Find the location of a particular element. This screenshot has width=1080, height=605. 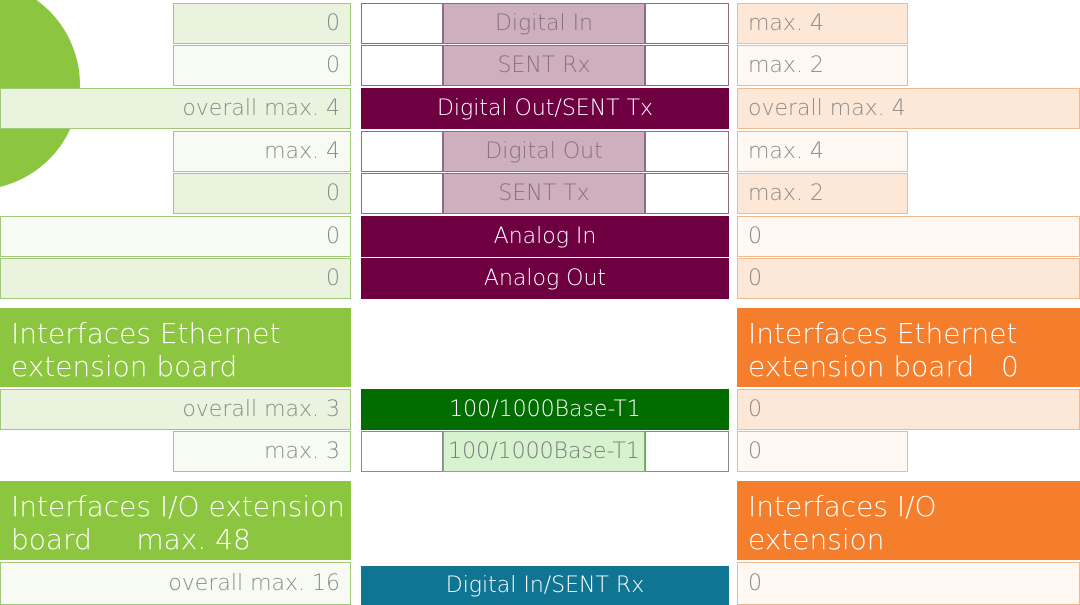

right-value-digital-in: max. 4 is located at coordinates (822, 23).